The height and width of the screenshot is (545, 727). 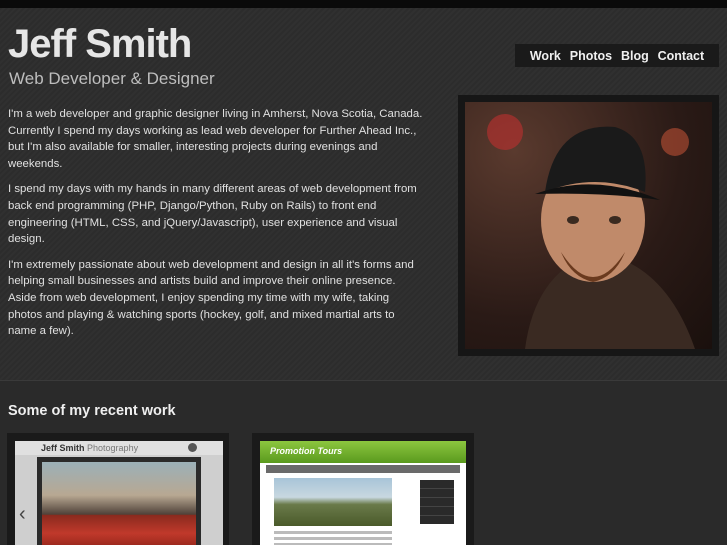 I want to click on thumbnail-site-title: Promotion Tours, so click(x=306, y=451).